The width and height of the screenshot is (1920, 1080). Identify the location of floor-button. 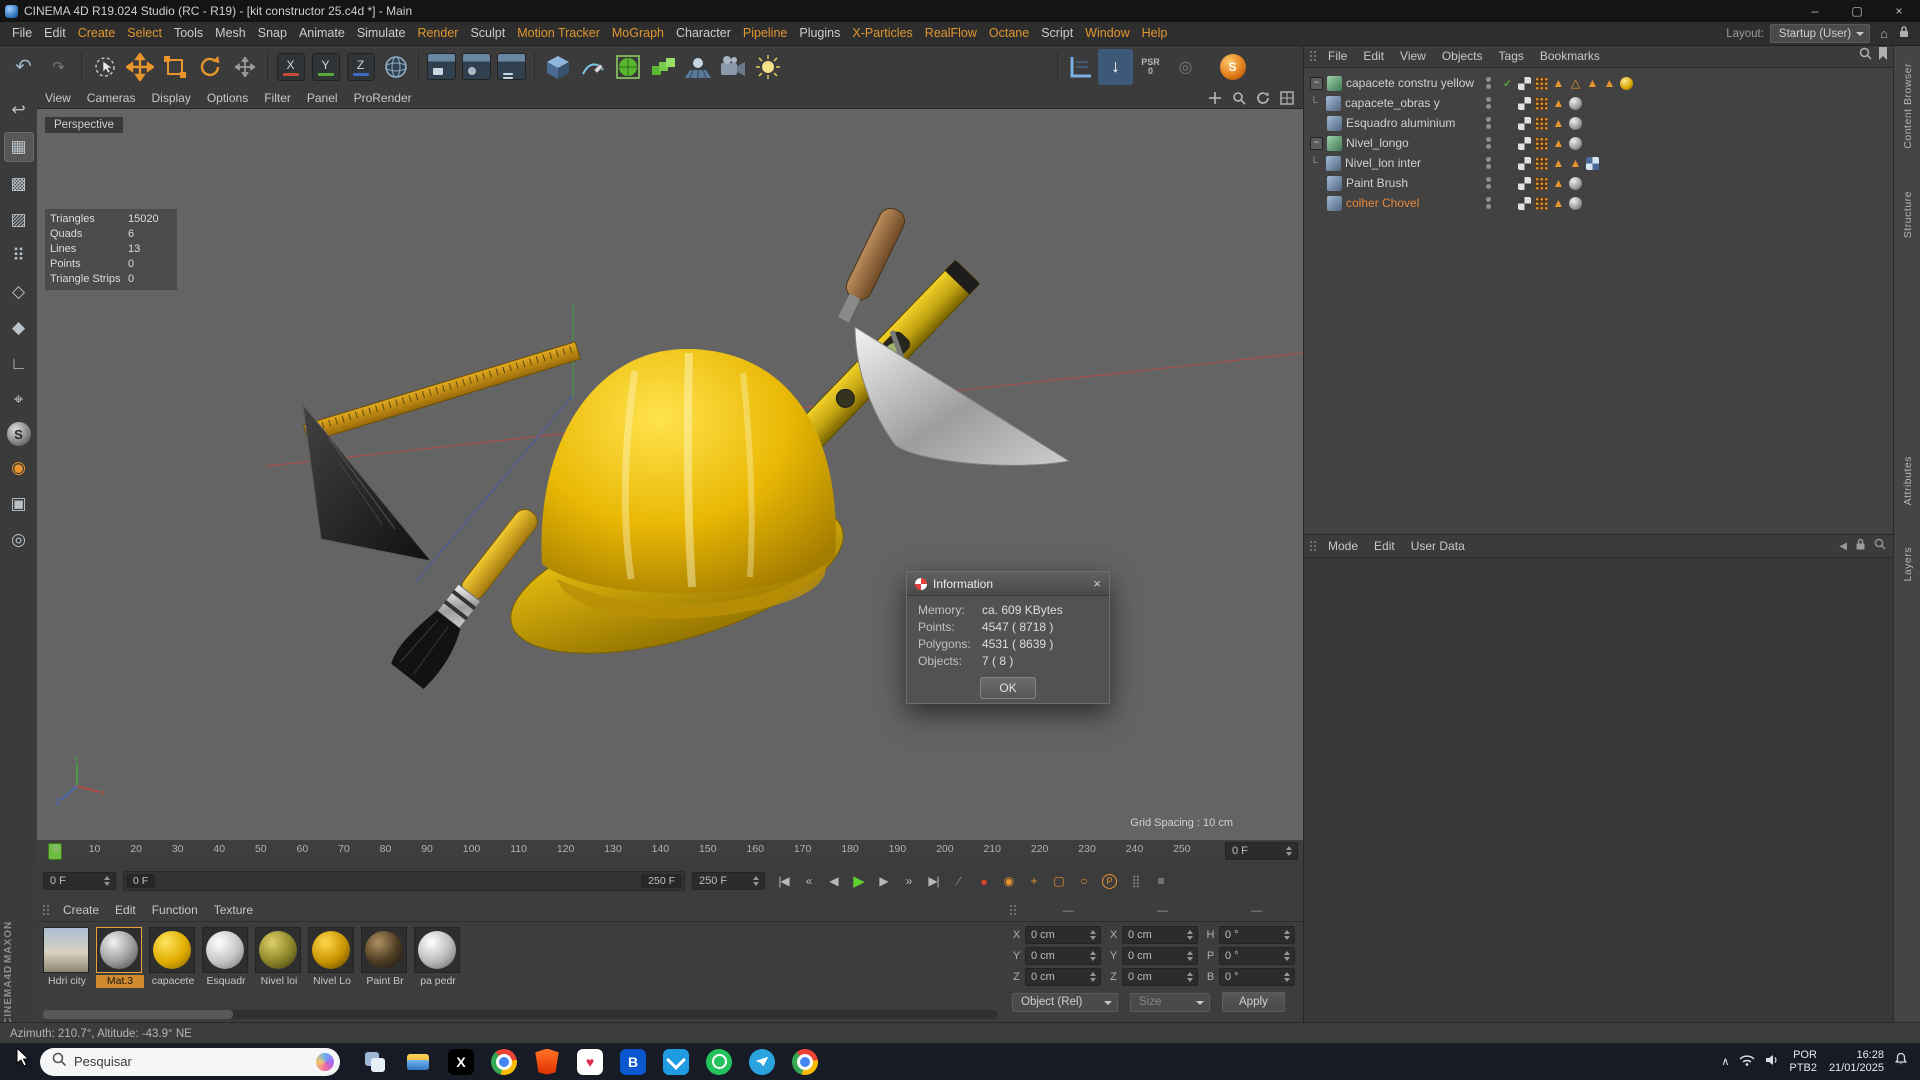
(697, 67).